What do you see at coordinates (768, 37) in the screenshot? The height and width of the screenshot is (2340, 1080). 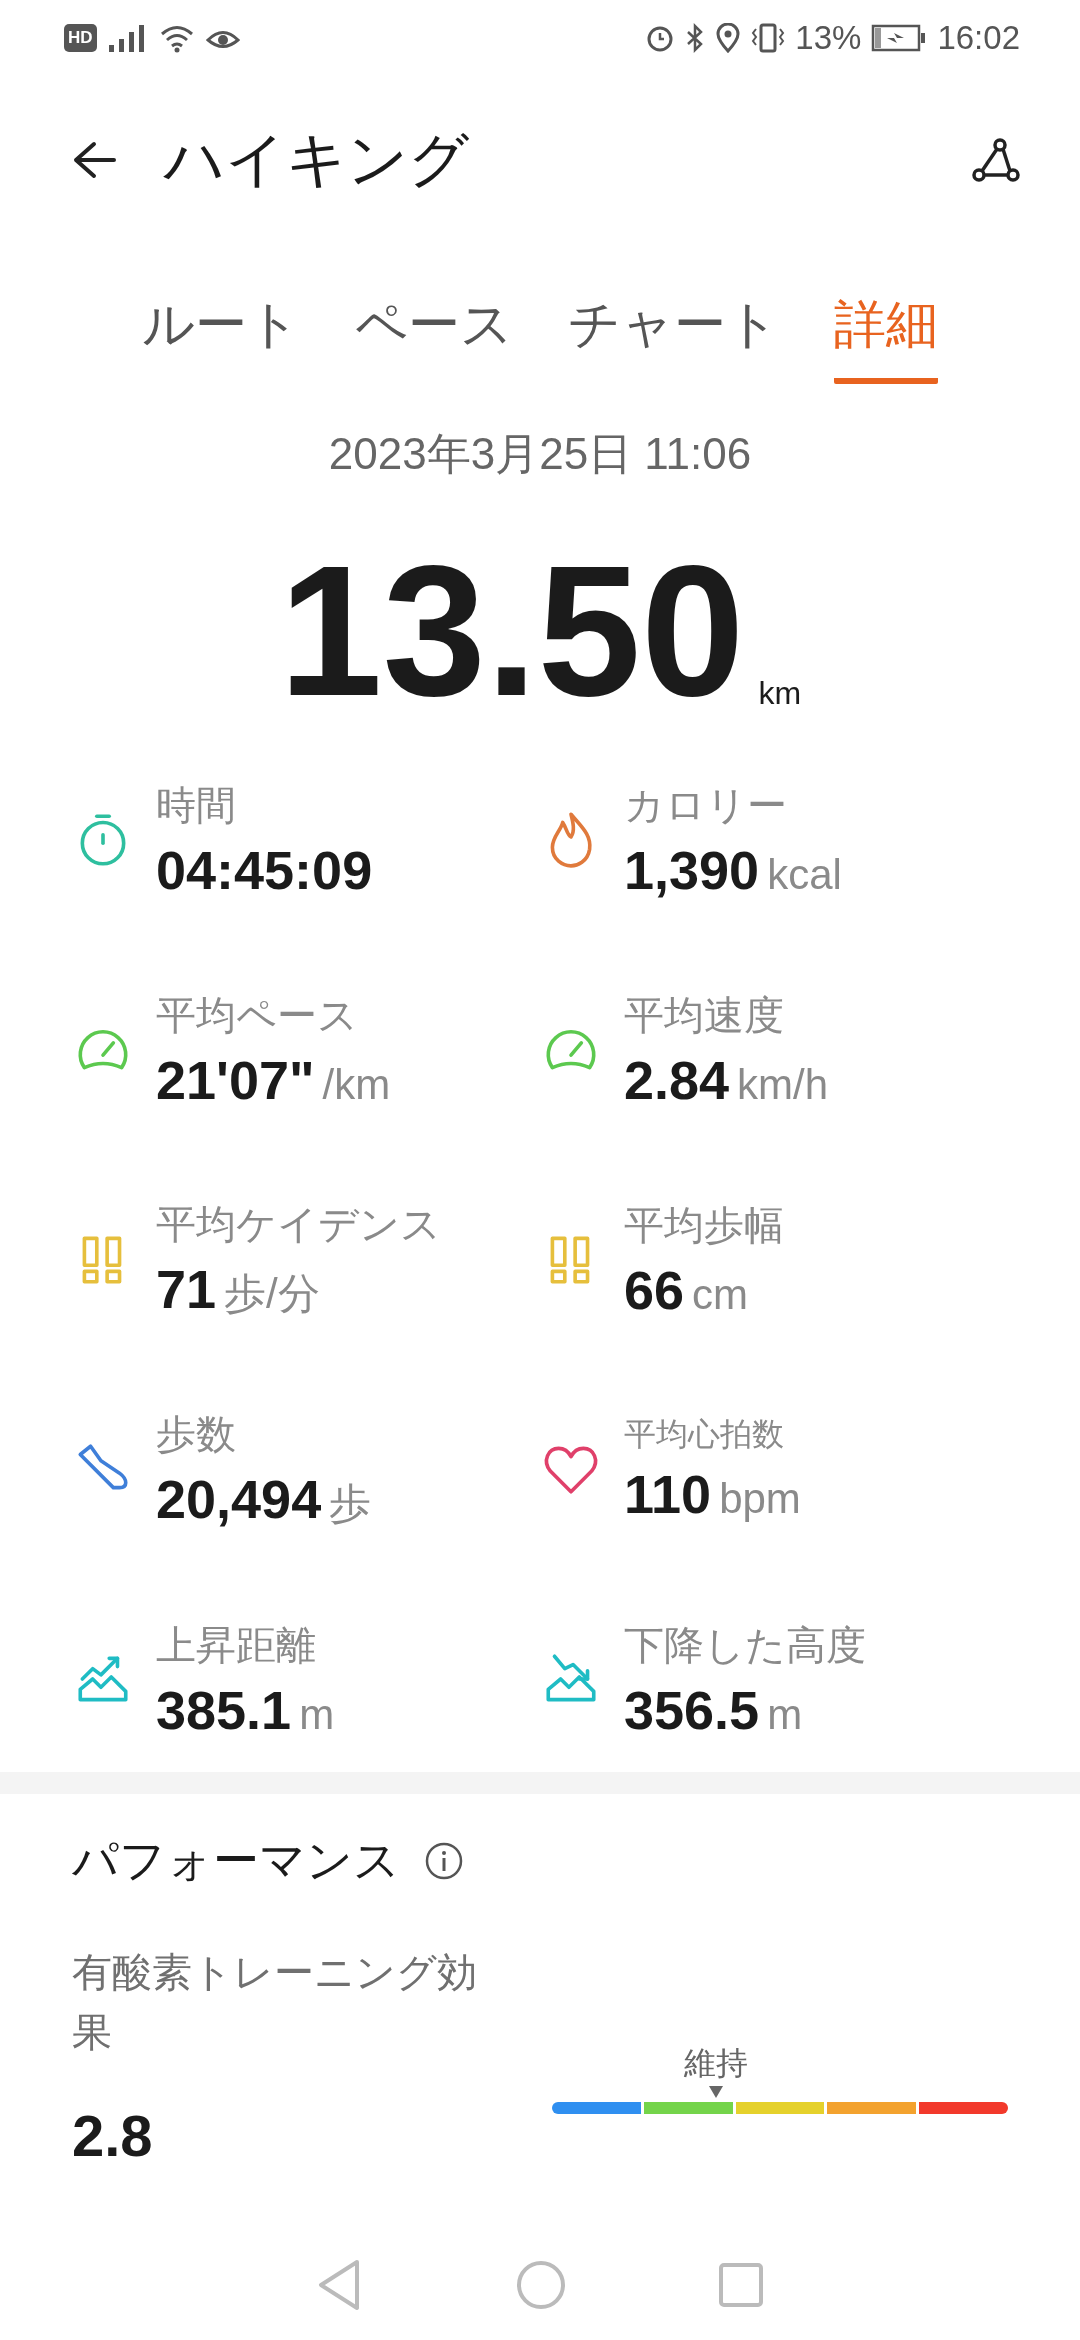 I see `vibrate-icon` at bounding box center [768, 37].